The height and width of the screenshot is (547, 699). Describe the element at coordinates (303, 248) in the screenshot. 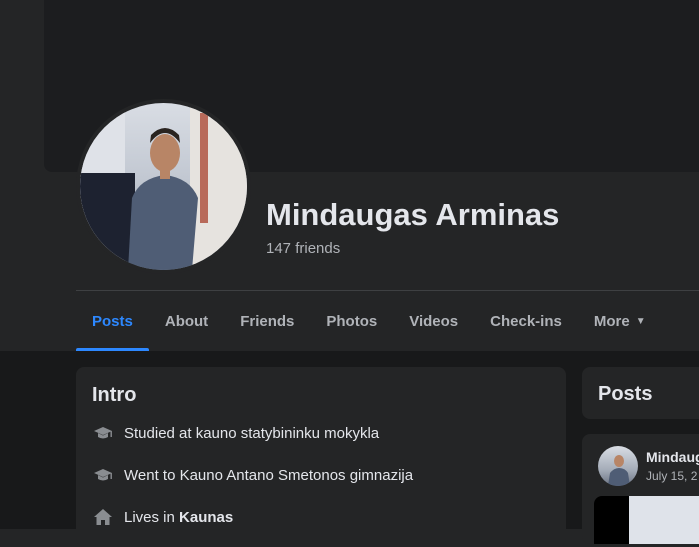

I see `friends-count: 147 friends` at that location.